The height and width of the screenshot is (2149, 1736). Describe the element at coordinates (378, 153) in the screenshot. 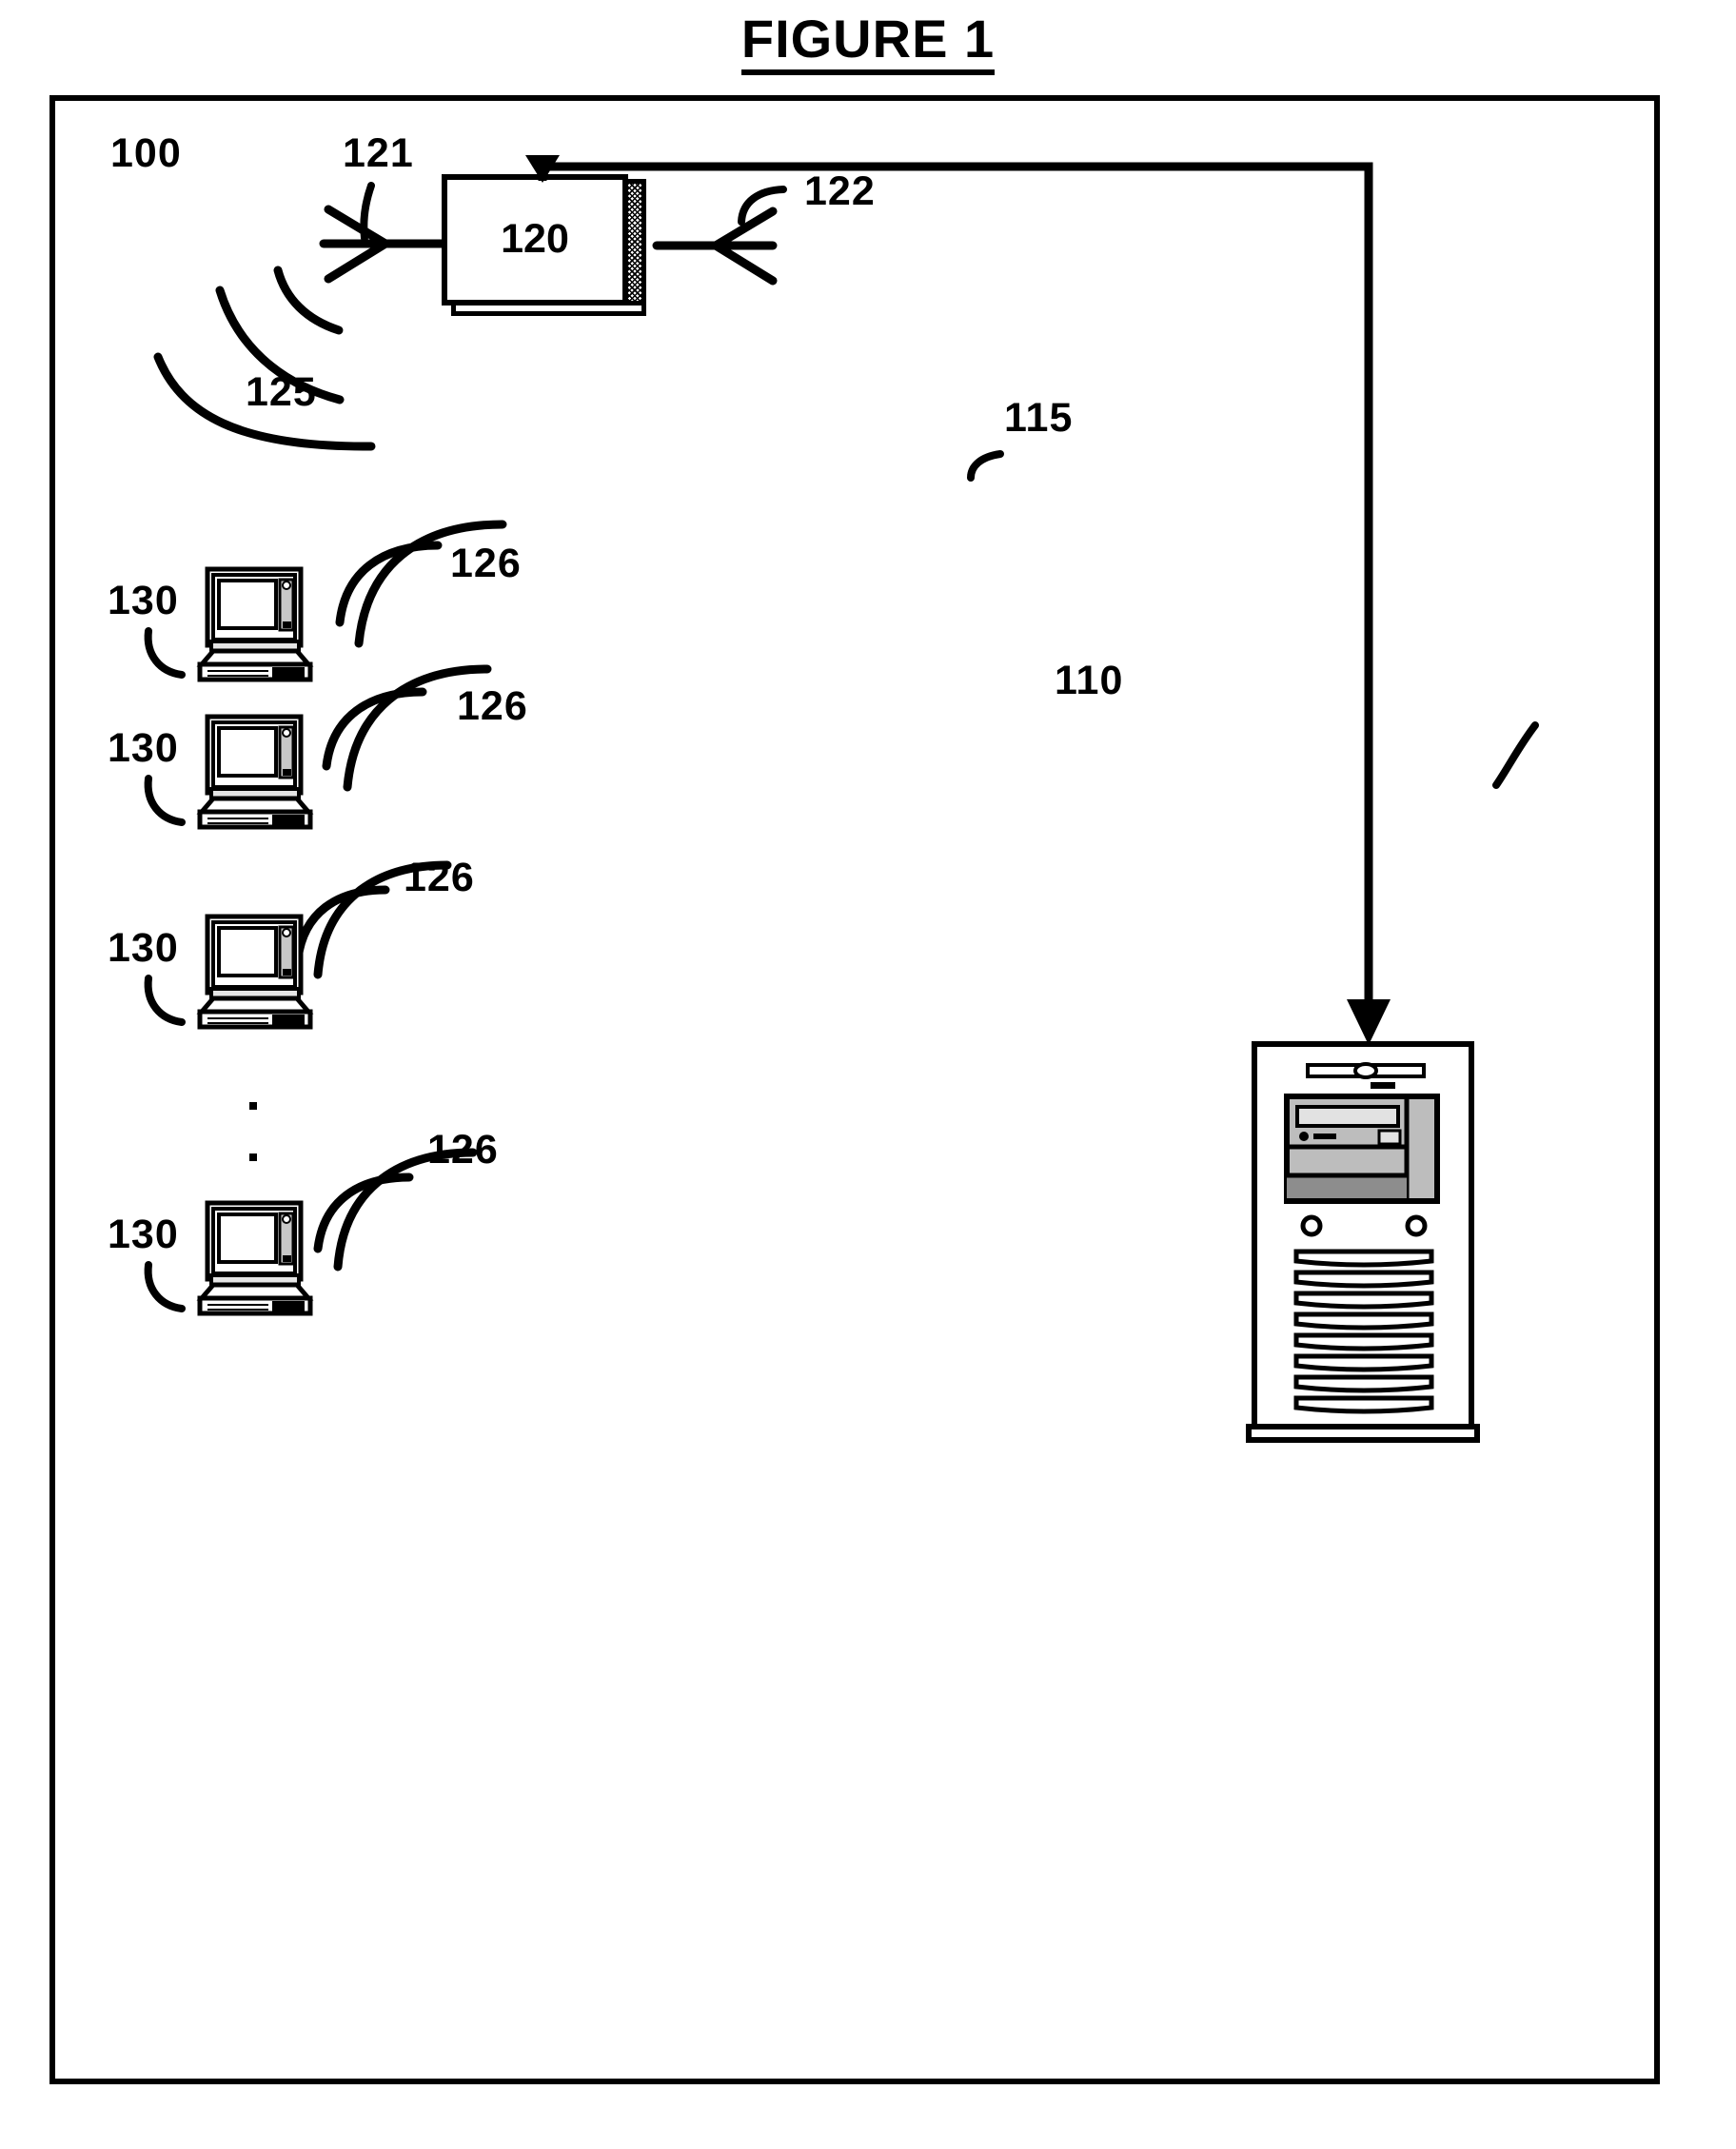

I see `ref-label-121: 121` at that location.